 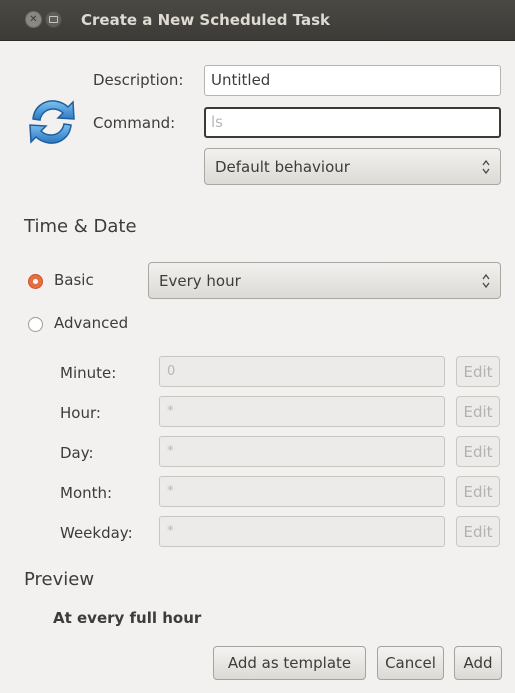 What do you see at coordinates (138, 80) in the screenshot?
I see `description-label: Description:` at bounding box center [138, 80].